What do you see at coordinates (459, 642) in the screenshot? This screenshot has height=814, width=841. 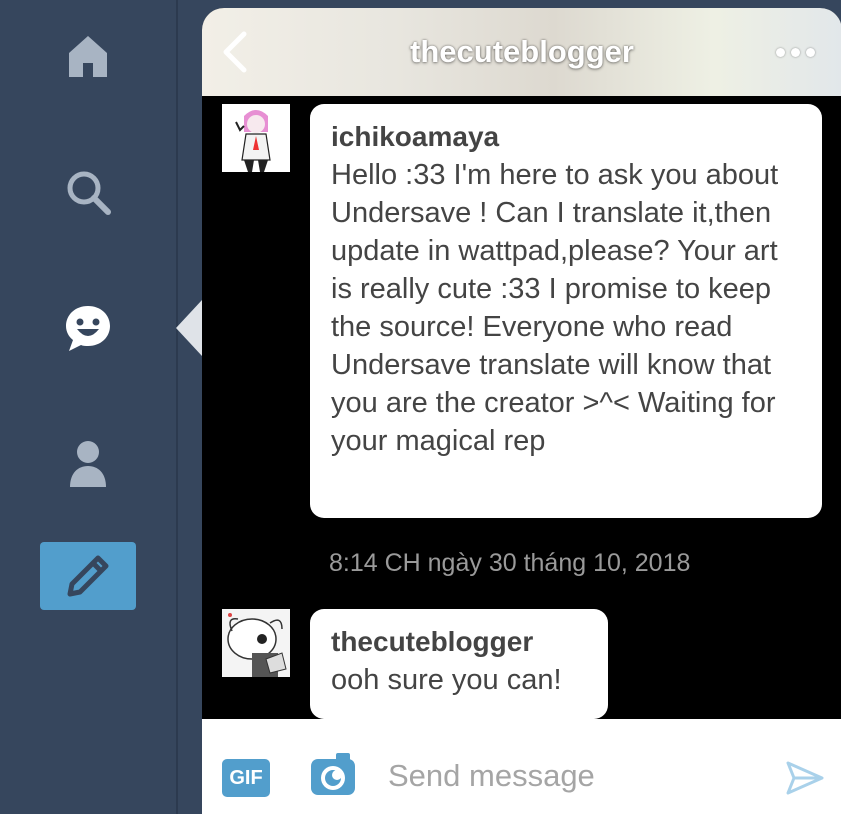 I see `message-sender: thecuteblogger` at bounding box center [459, 642].